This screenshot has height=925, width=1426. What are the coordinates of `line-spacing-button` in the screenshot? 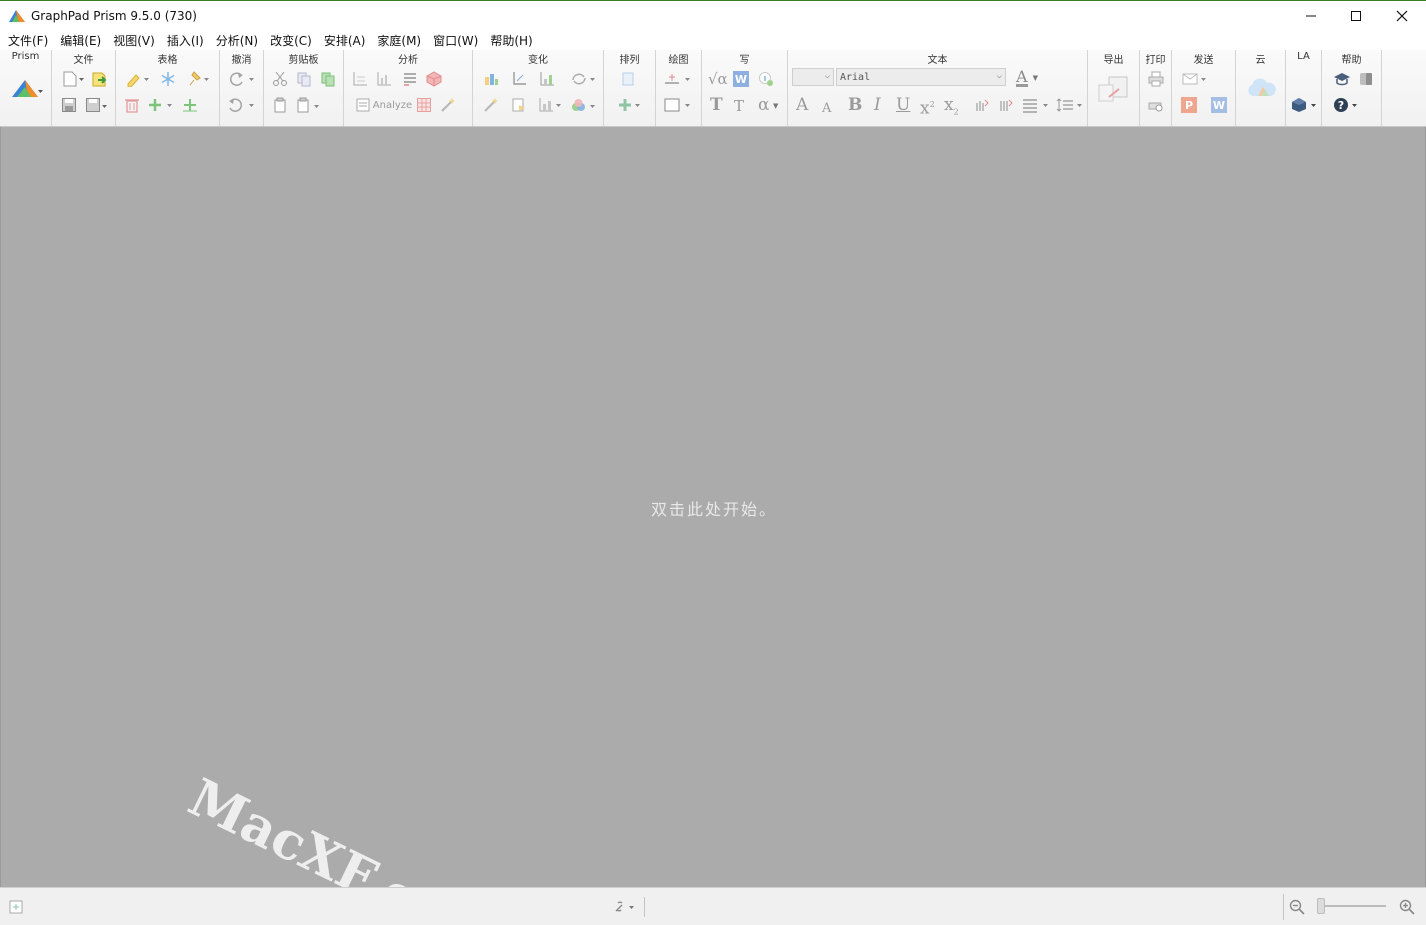 It's located at (1070, 105).